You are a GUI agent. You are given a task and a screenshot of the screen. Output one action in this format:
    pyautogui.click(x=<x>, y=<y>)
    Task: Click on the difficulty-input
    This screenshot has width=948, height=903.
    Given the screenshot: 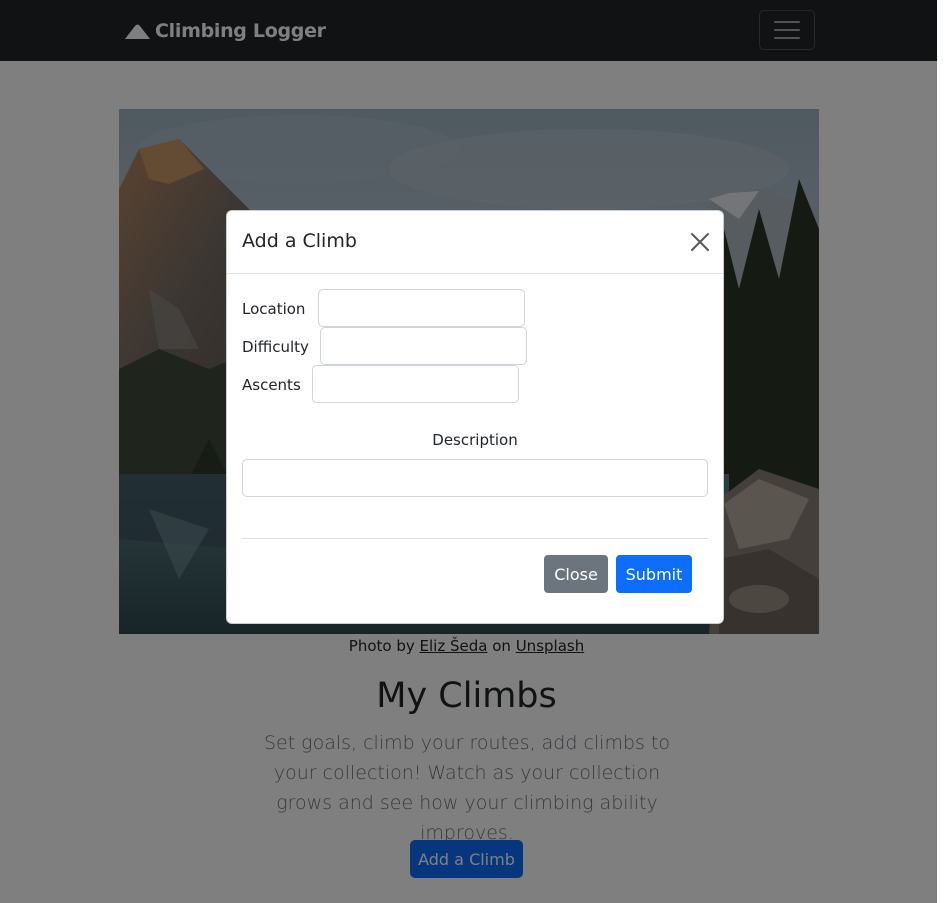 What is the action you would take?
    pyautogui.click(x=423, y=346)
    